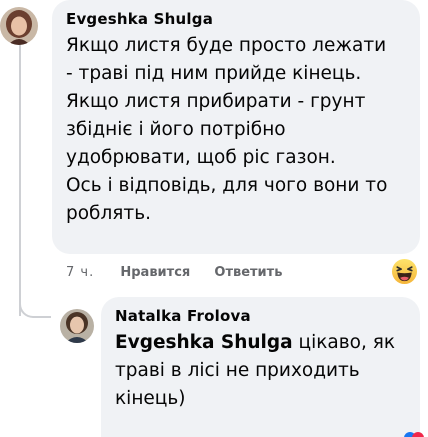 The image size is (428, 437). Describe the element at coordinates (155, 273) in the screenshot. I see `like-button: Нравится` at that location.